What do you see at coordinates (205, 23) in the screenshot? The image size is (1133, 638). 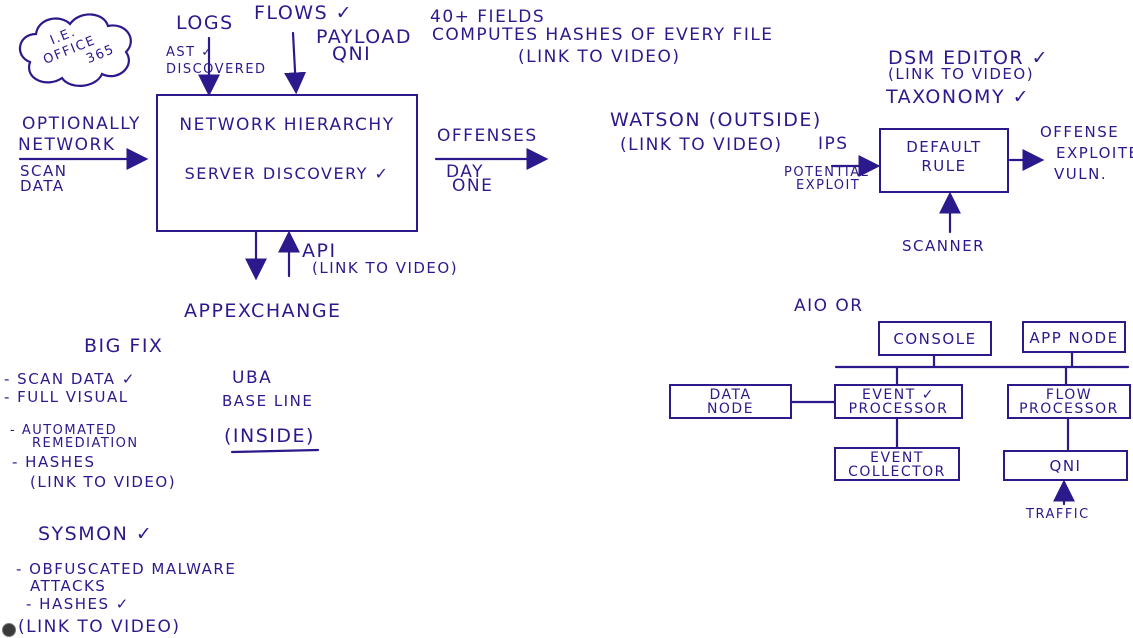 I see `logs-label: LOGS` at bounding box center [205, 23].